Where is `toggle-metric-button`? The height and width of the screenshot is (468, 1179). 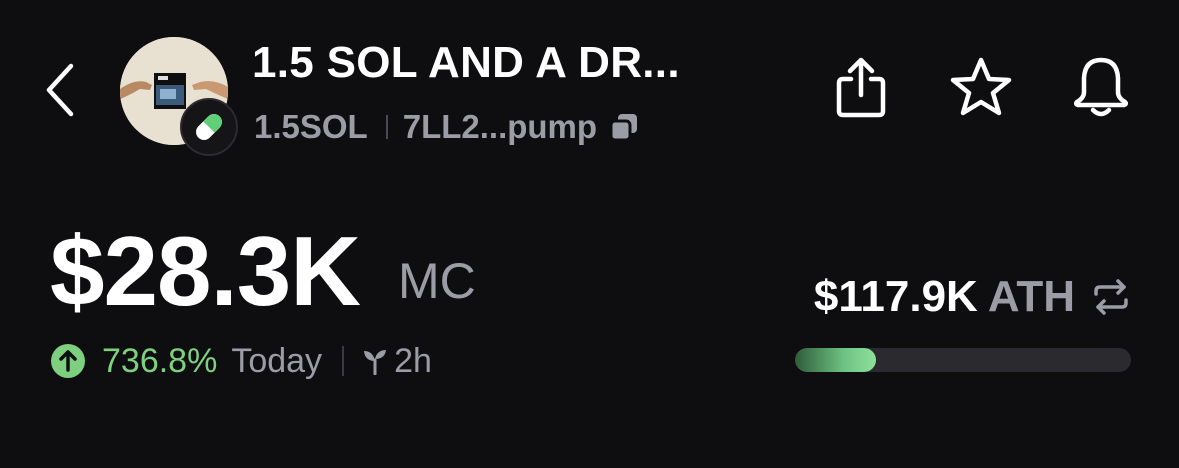 toggle-metric-button is located at coordinates (1111, 297).